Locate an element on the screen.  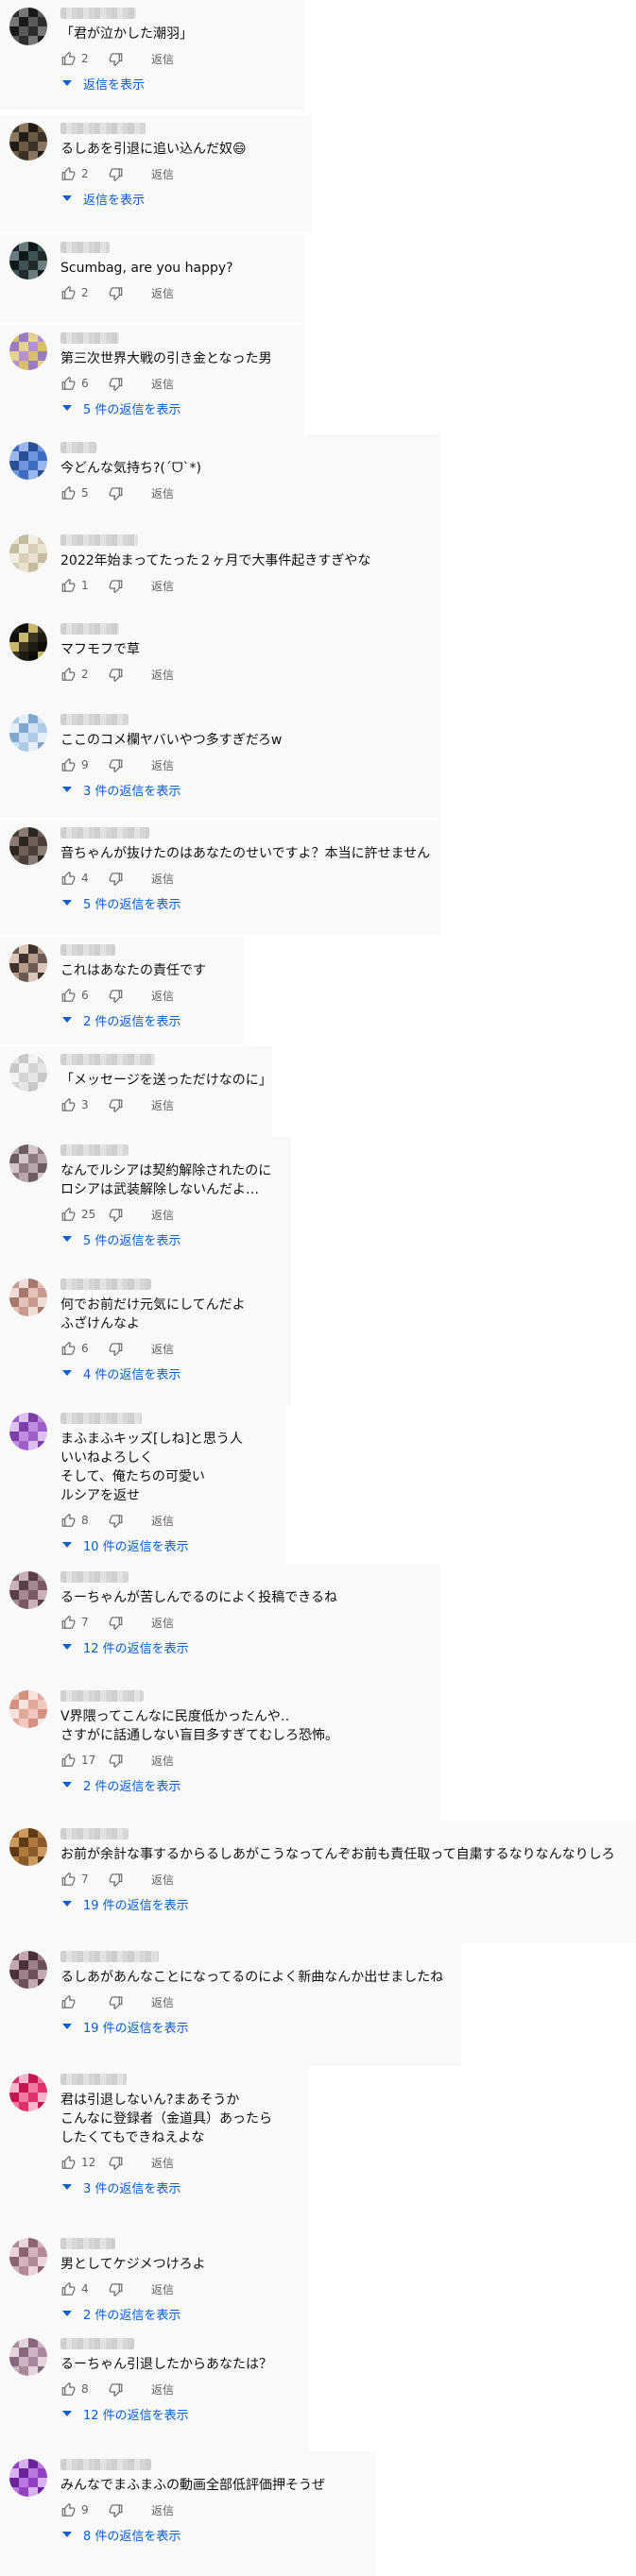
show-replies-button: 4 件の返信を表示 is located at coordinates (120, 1373).